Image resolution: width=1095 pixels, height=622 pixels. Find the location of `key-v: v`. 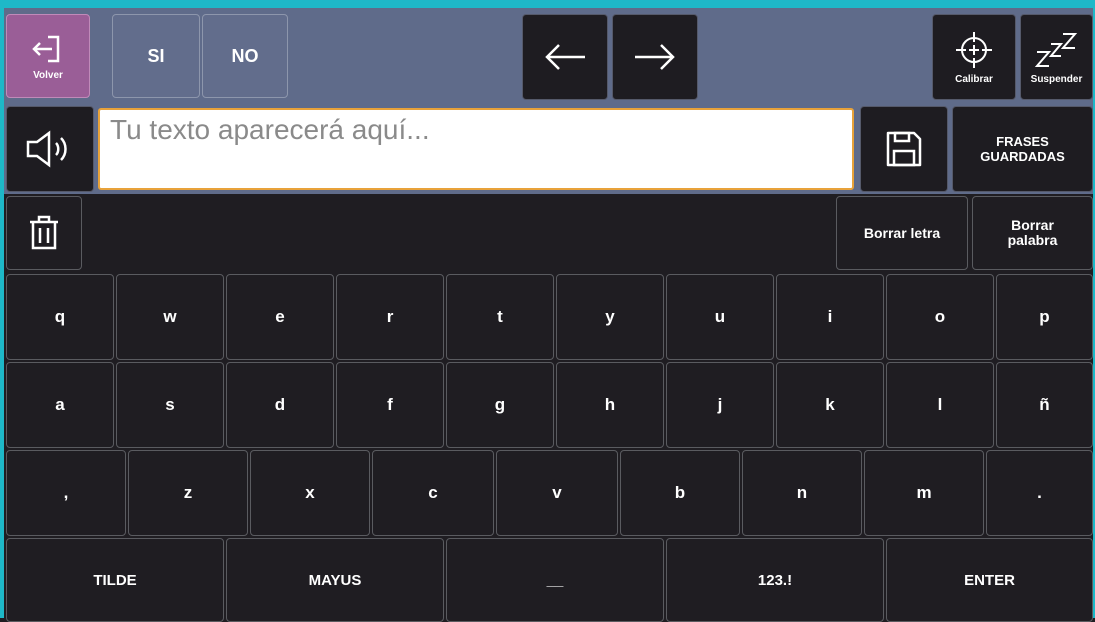

key-v: v is located at coordinates (557, 493).